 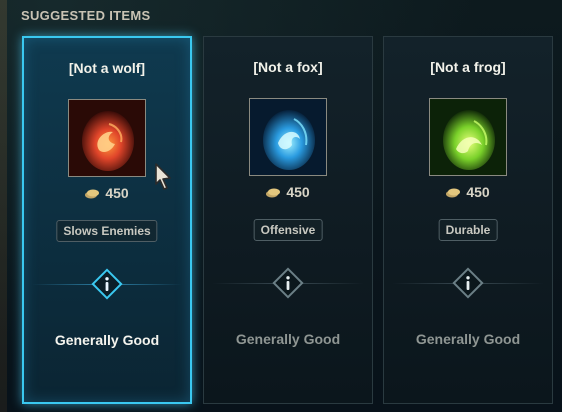 What do you see at coordinates (86, 15) in the screenshot?
I see `section-title: SUGGESTED ITEMS` at bounding box center [86, 15].